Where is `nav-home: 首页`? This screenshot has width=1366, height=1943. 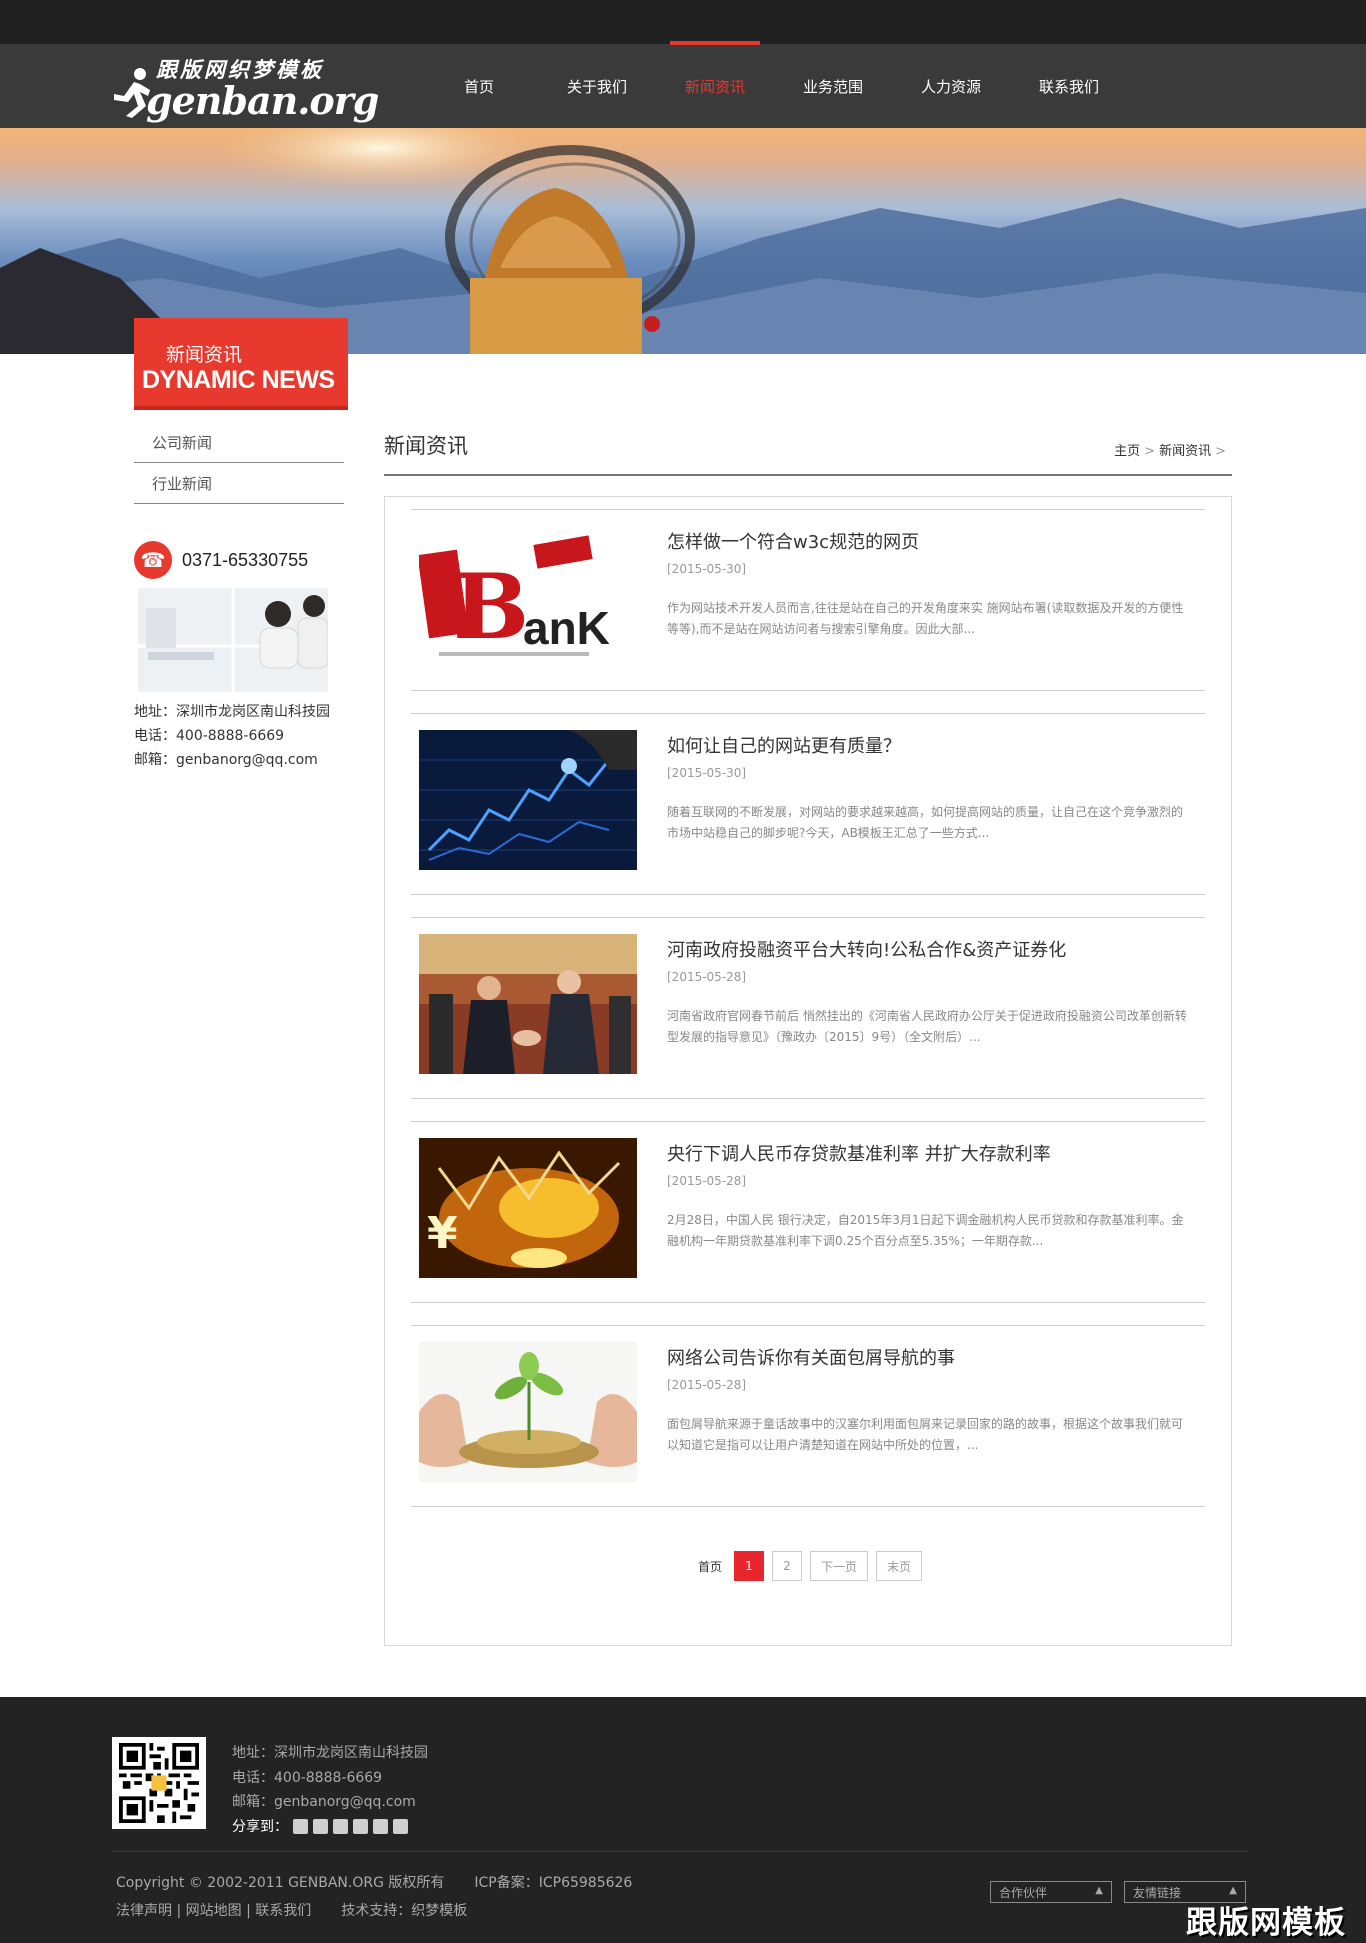
nav-home: 首页 is located at coordinates (479, 86).